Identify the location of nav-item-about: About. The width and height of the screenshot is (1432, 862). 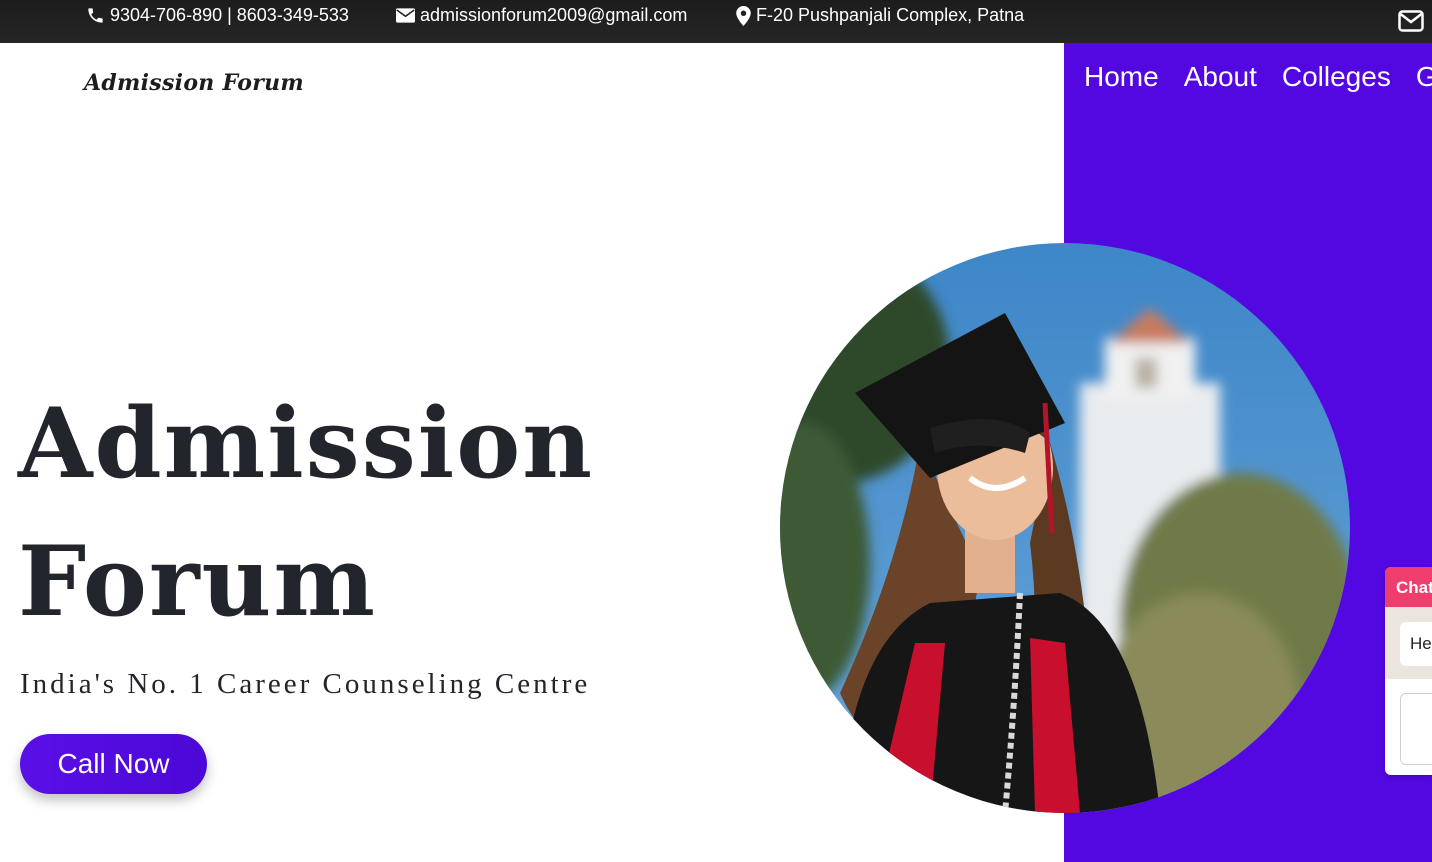
(1220, 77).